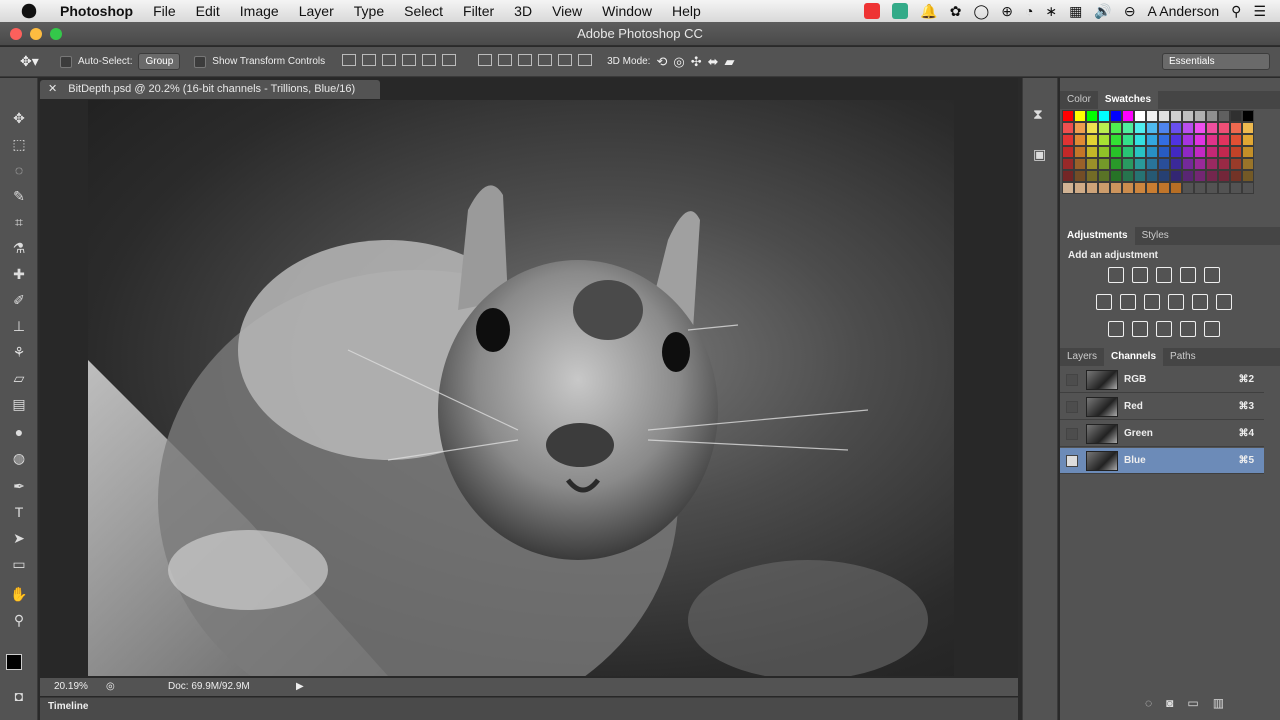  Describe the element at coordinates (19, 432) in the screenshot. I see `blur-tool-icon: ●` at that location.